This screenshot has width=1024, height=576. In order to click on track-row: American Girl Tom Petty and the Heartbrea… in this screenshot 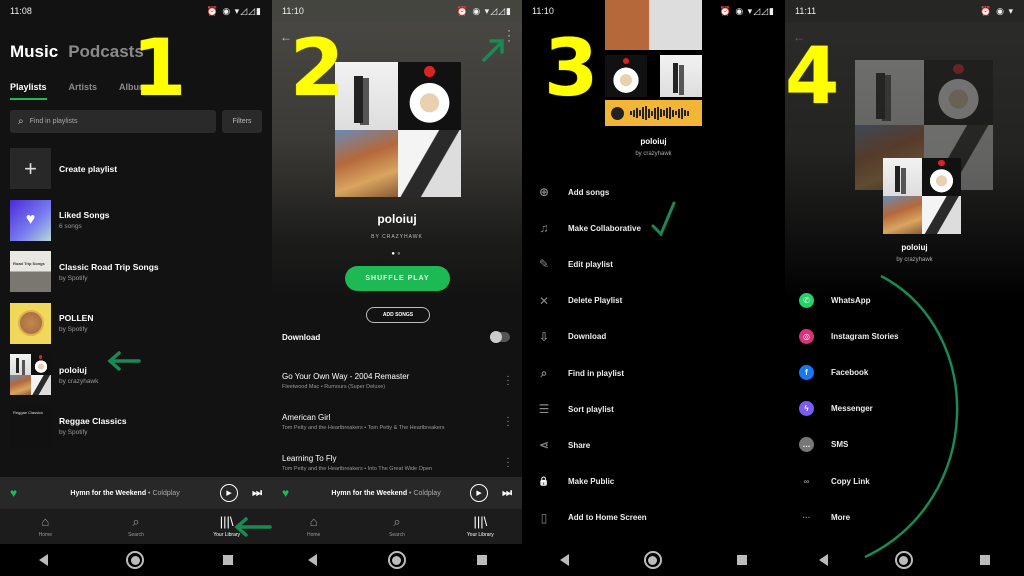, I will do `click(397, 421)`.